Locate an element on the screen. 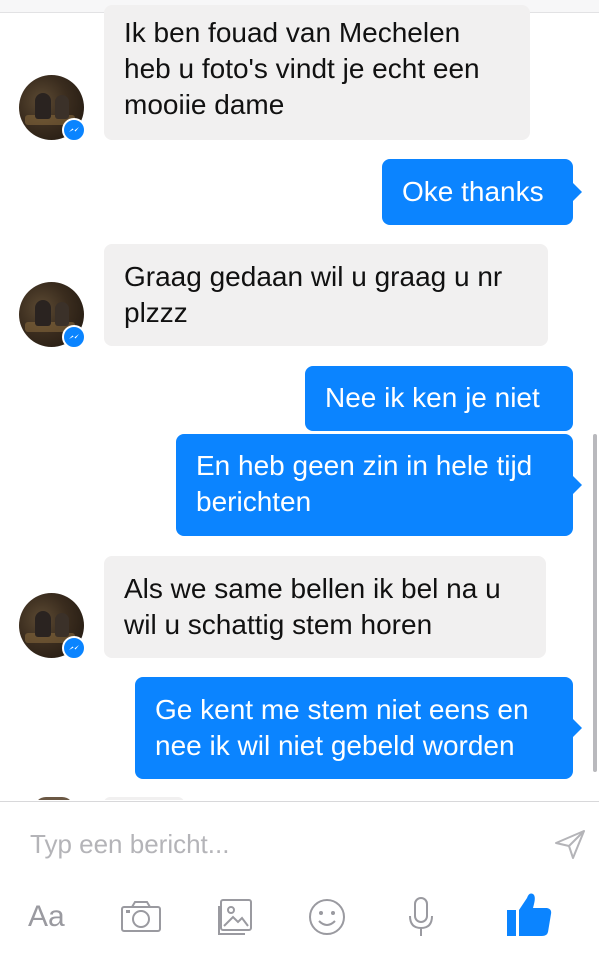 Image resolution: width=599 pixels, height=958 pixels. incoming-message: Graag gedaan wil u graag u nr plzzz is located at coordinates (326, 295).